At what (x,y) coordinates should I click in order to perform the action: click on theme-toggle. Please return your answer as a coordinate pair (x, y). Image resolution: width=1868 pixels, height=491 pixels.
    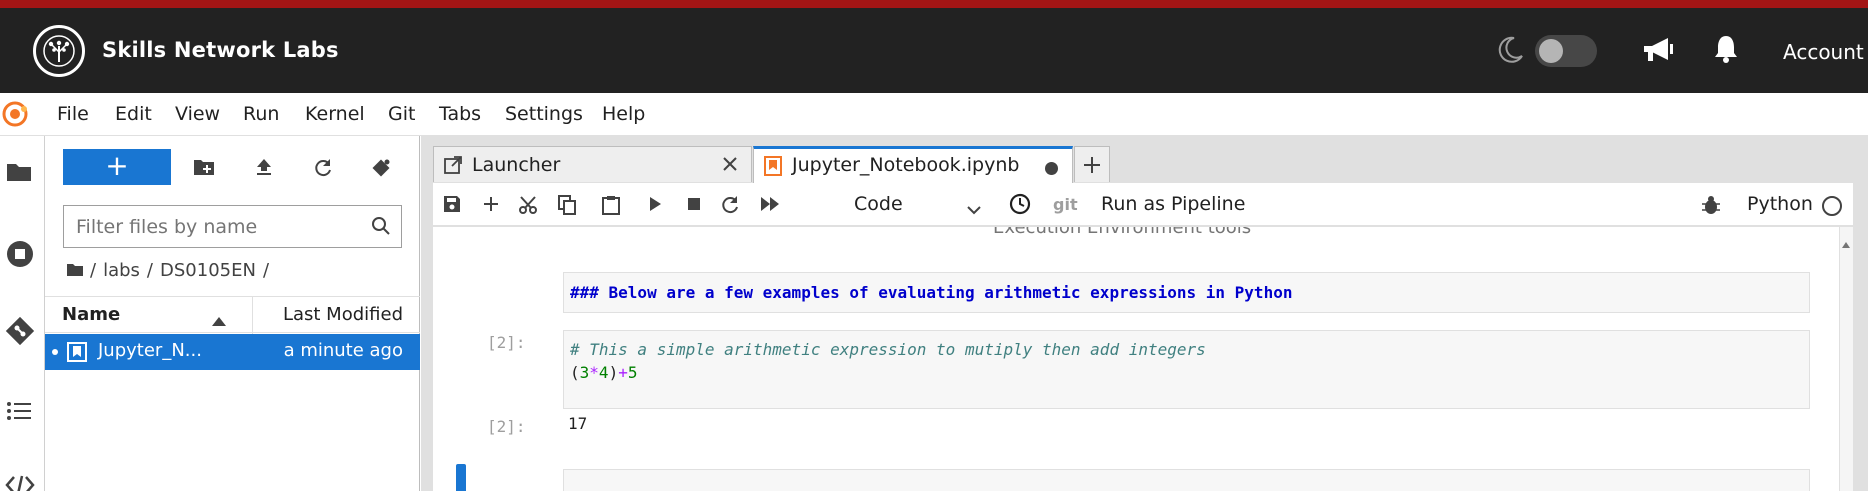
    Looking at the image, I should click on (1566, 51).